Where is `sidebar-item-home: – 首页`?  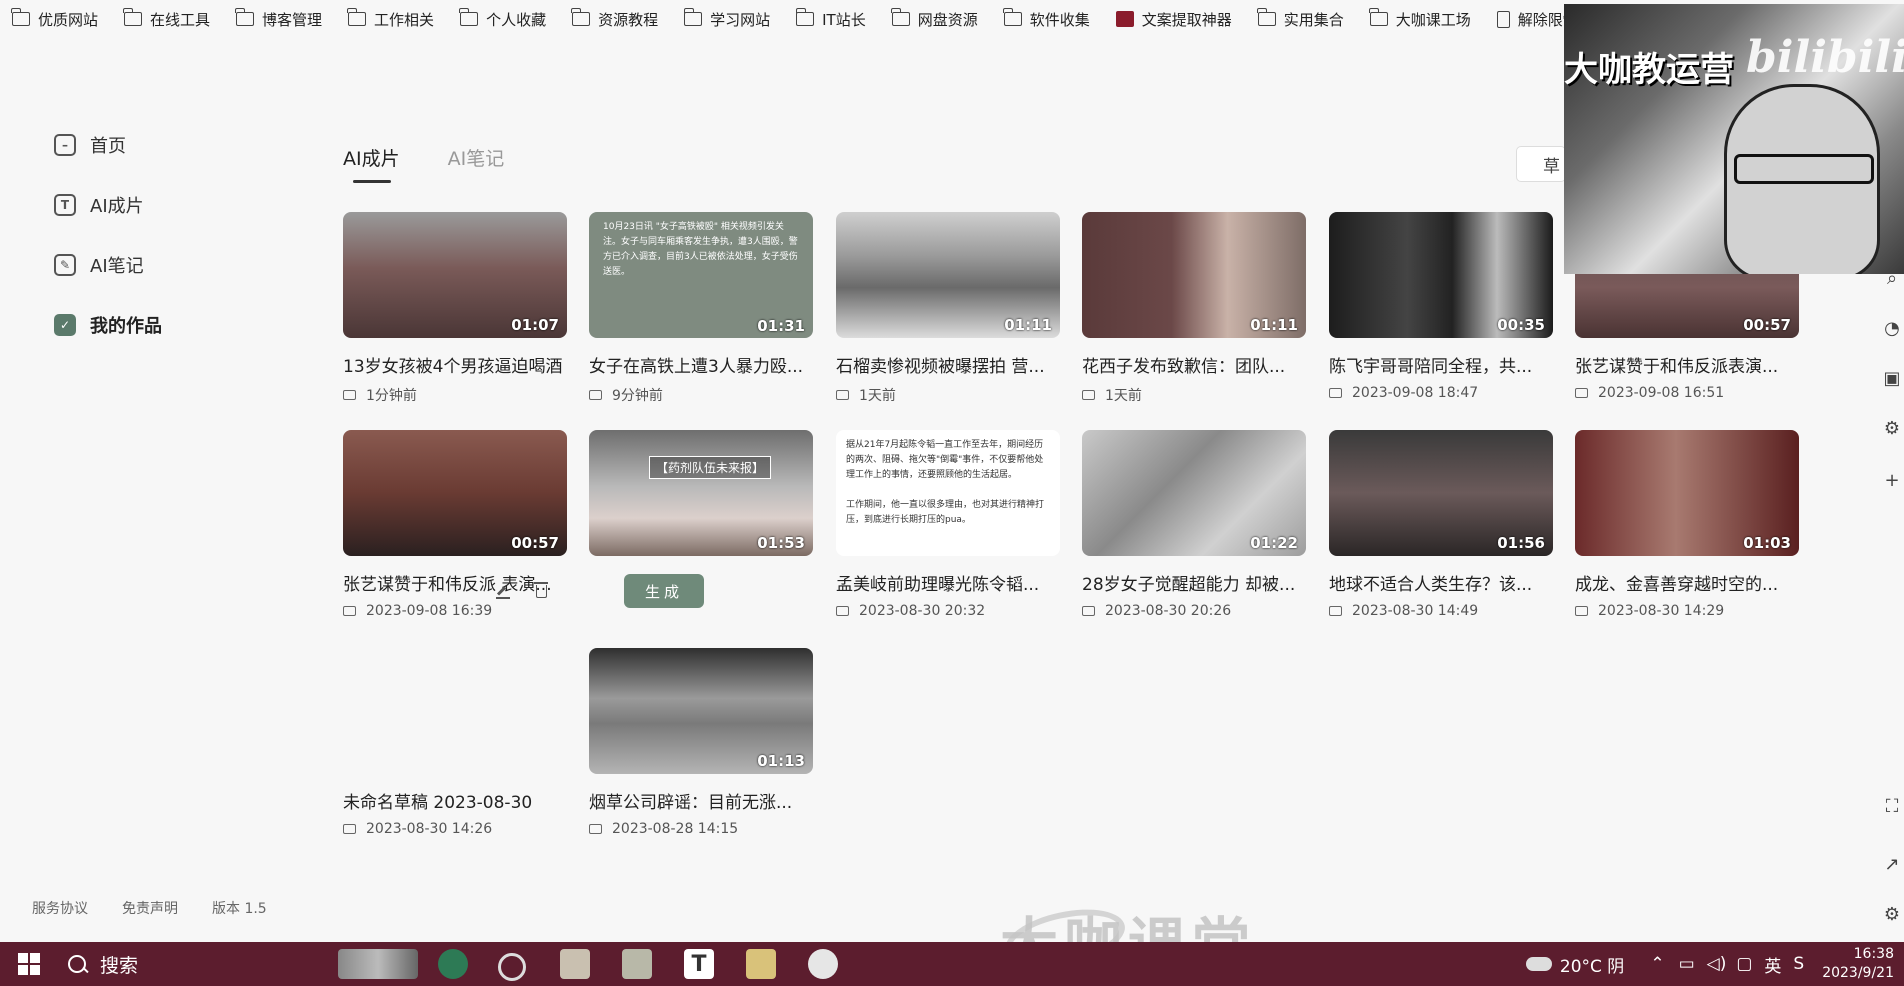 sidebar-item-home: – 首页 is located at coordinates (90, 145).